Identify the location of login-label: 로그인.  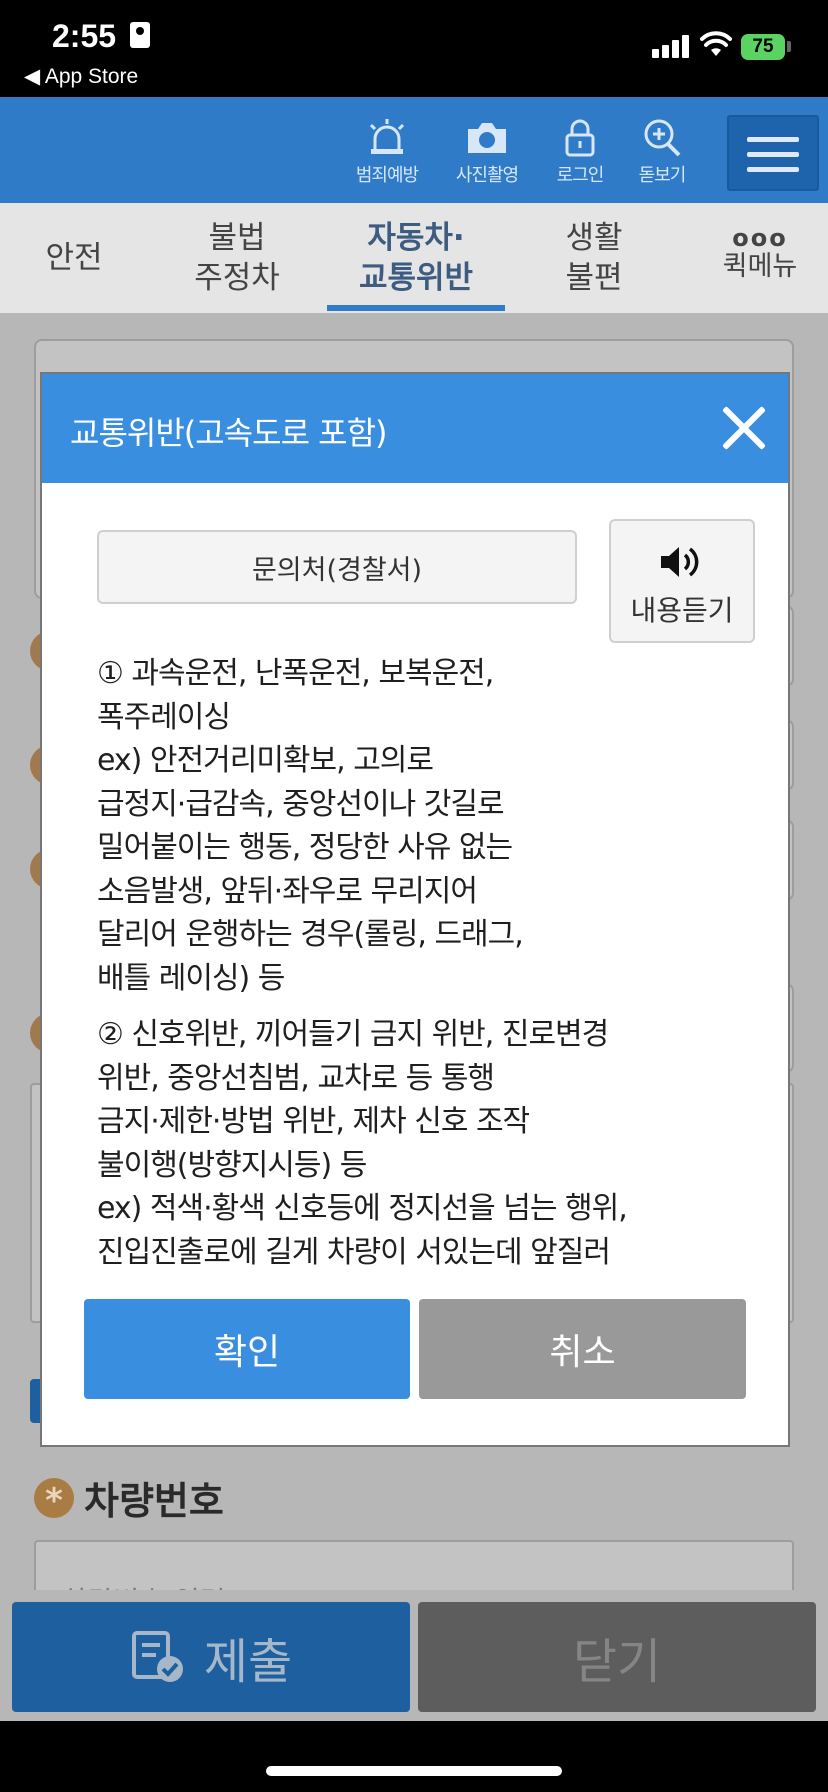
(580, 175).